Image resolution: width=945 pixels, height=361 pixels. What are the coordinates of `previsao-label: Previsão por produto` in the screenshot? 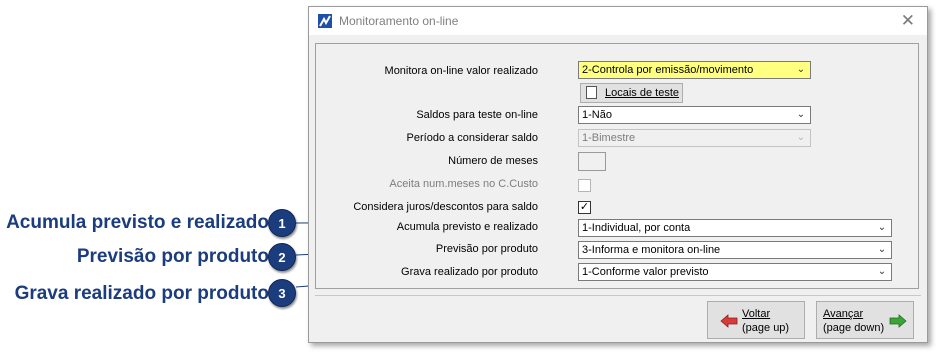 It's located at (486, 249).